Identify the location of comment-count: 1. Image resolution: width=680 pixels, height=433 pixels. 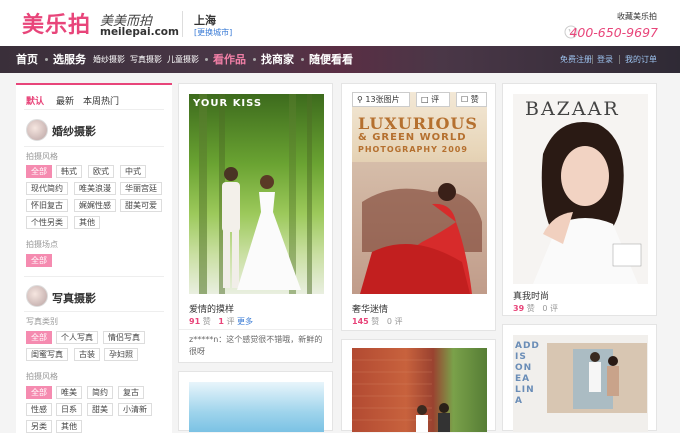
(221, 321).